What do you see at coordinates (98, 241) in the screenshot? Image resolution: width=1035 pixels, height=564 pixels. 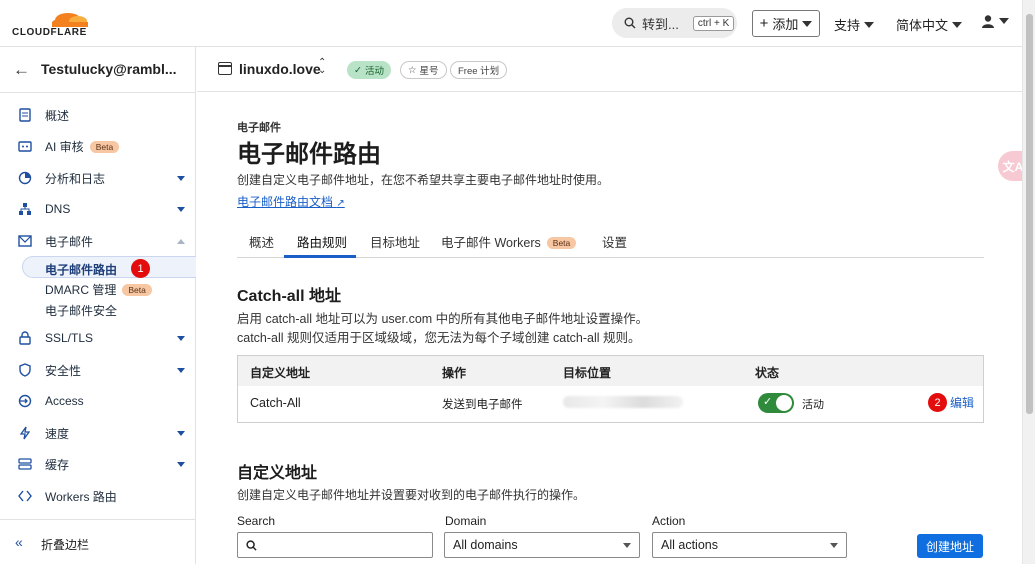 I see `sidebar-item-email: 电子邮件` at bounding box center [98, 241].